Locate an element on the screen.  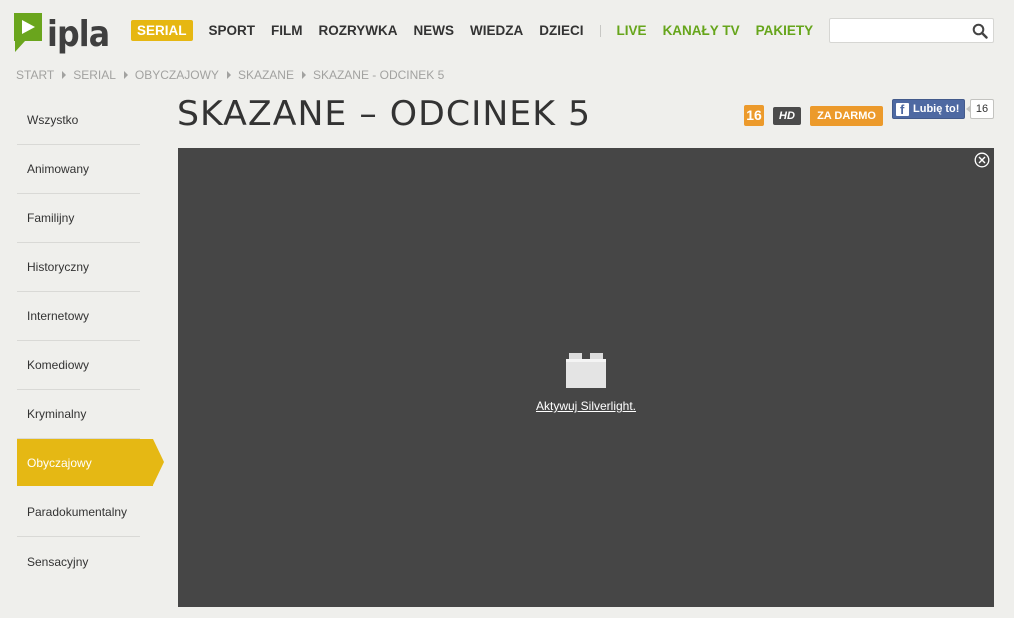
facebook-like-count: 16 is located at coordinates (980, 109).